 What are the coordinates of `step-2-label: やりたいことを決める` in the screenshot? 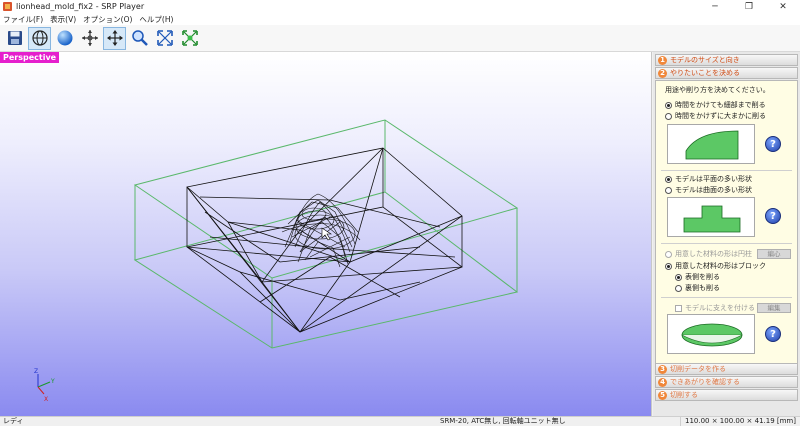 It's located at (705, 73).